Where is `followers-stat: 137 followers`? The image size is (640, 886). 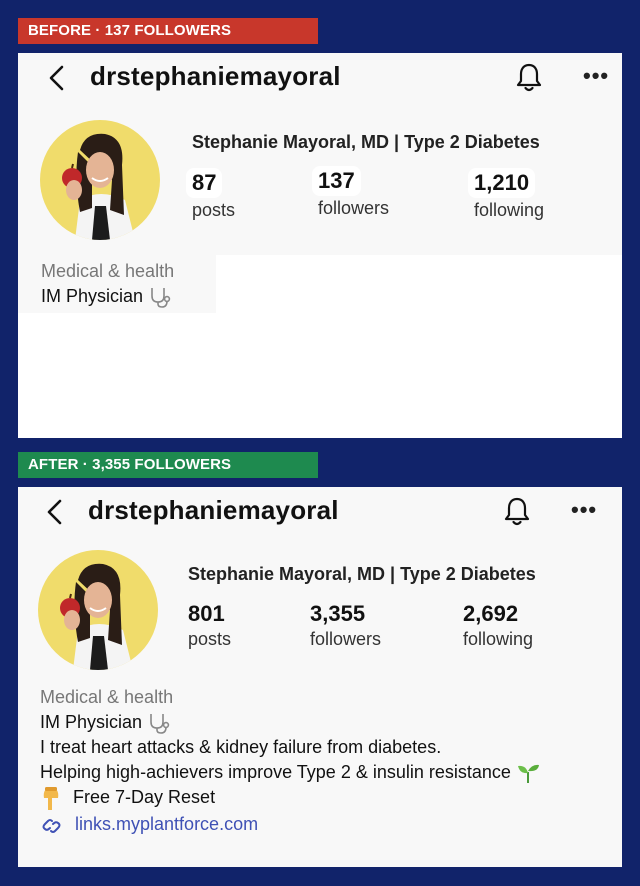 followers-stat: 137 followers is located at coordinates (351, 192).